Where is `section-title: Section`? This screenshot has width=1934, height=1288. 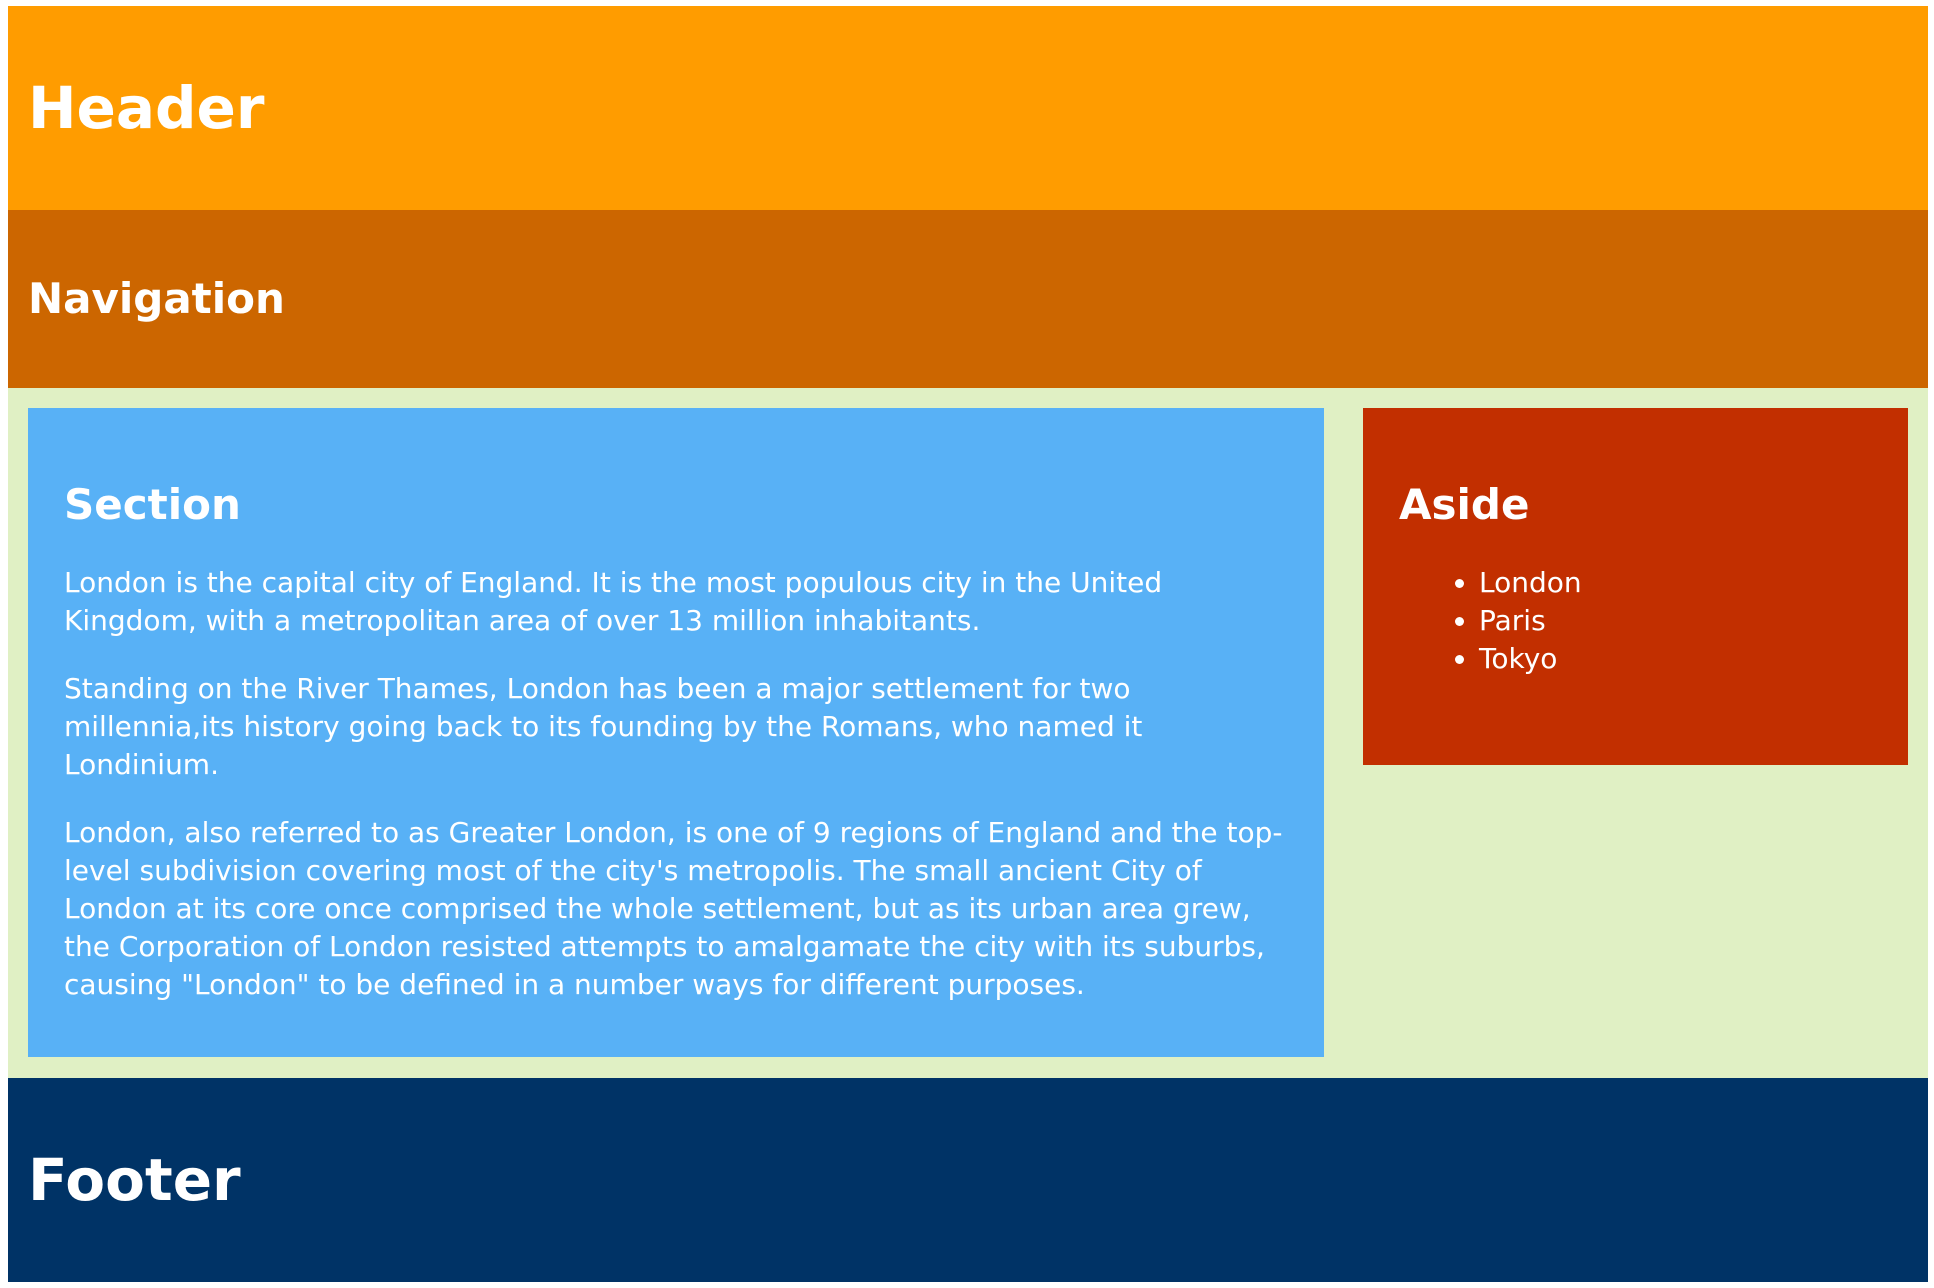
section-title: Section is located at coordinates (152, 504).